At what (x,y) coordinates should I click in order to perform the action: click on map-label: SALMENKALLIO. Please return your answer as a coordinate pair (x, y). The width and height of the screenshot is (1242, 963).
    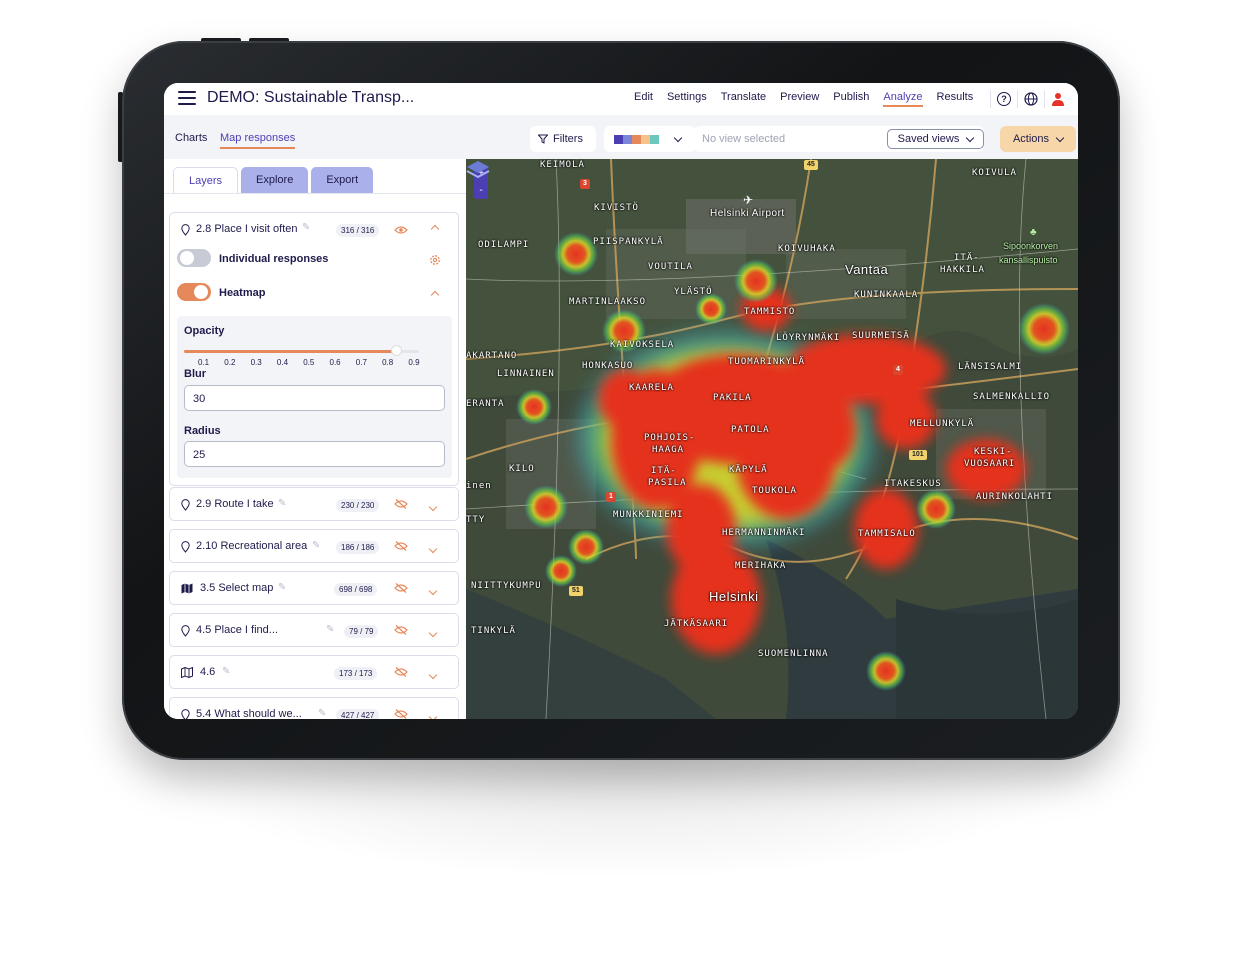
    Looking at the image, I should click on (1012, 397).